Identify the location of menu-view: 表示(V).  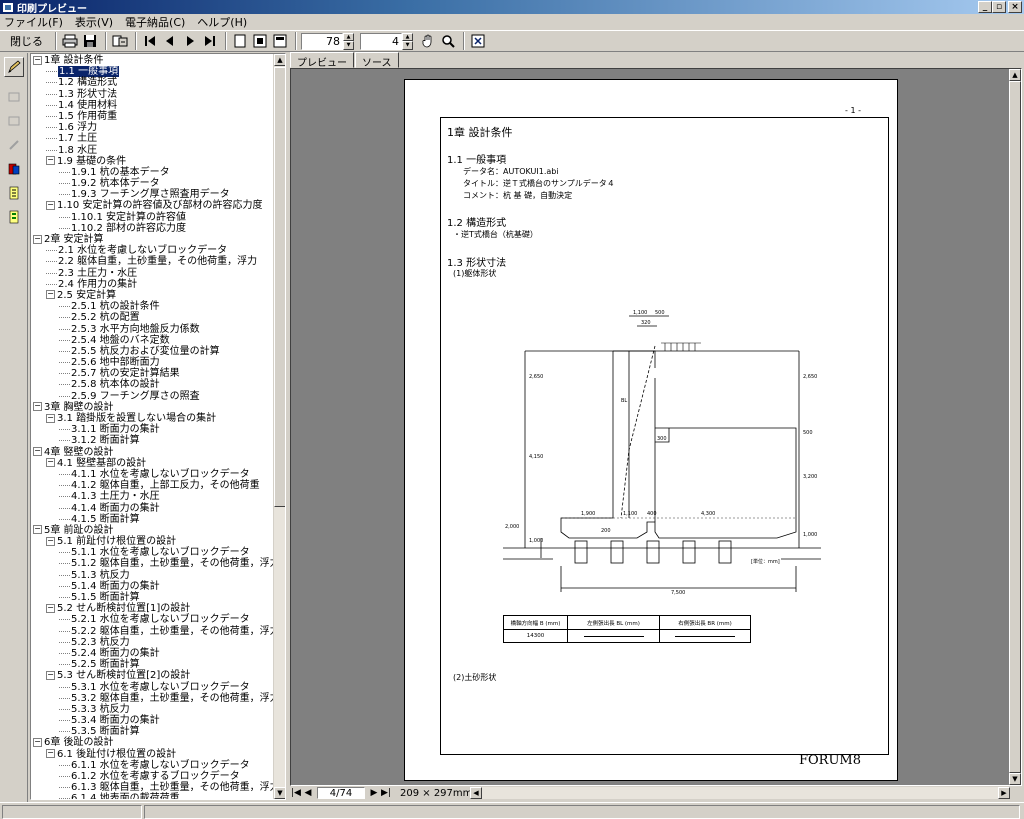
(97, 22).